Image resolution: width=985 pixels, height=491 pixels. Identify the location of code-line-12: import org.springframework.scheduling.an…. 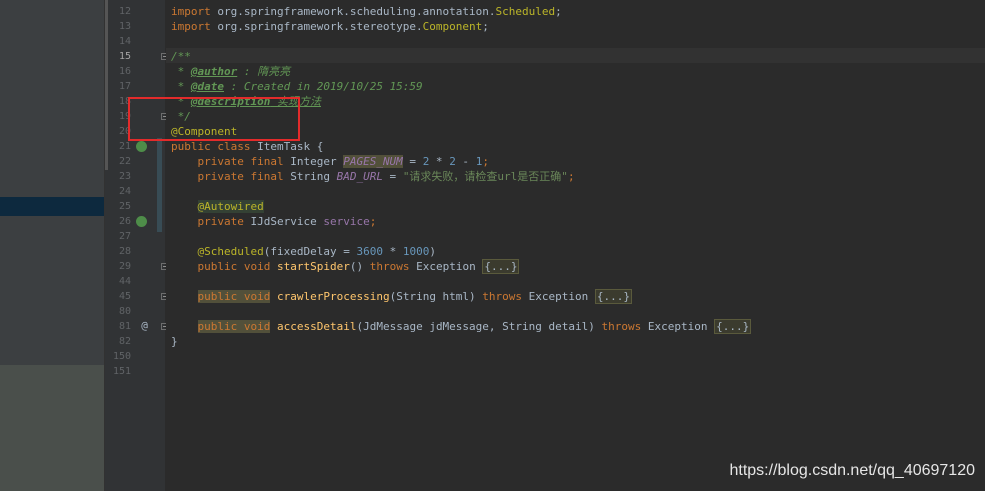
(366, 11).